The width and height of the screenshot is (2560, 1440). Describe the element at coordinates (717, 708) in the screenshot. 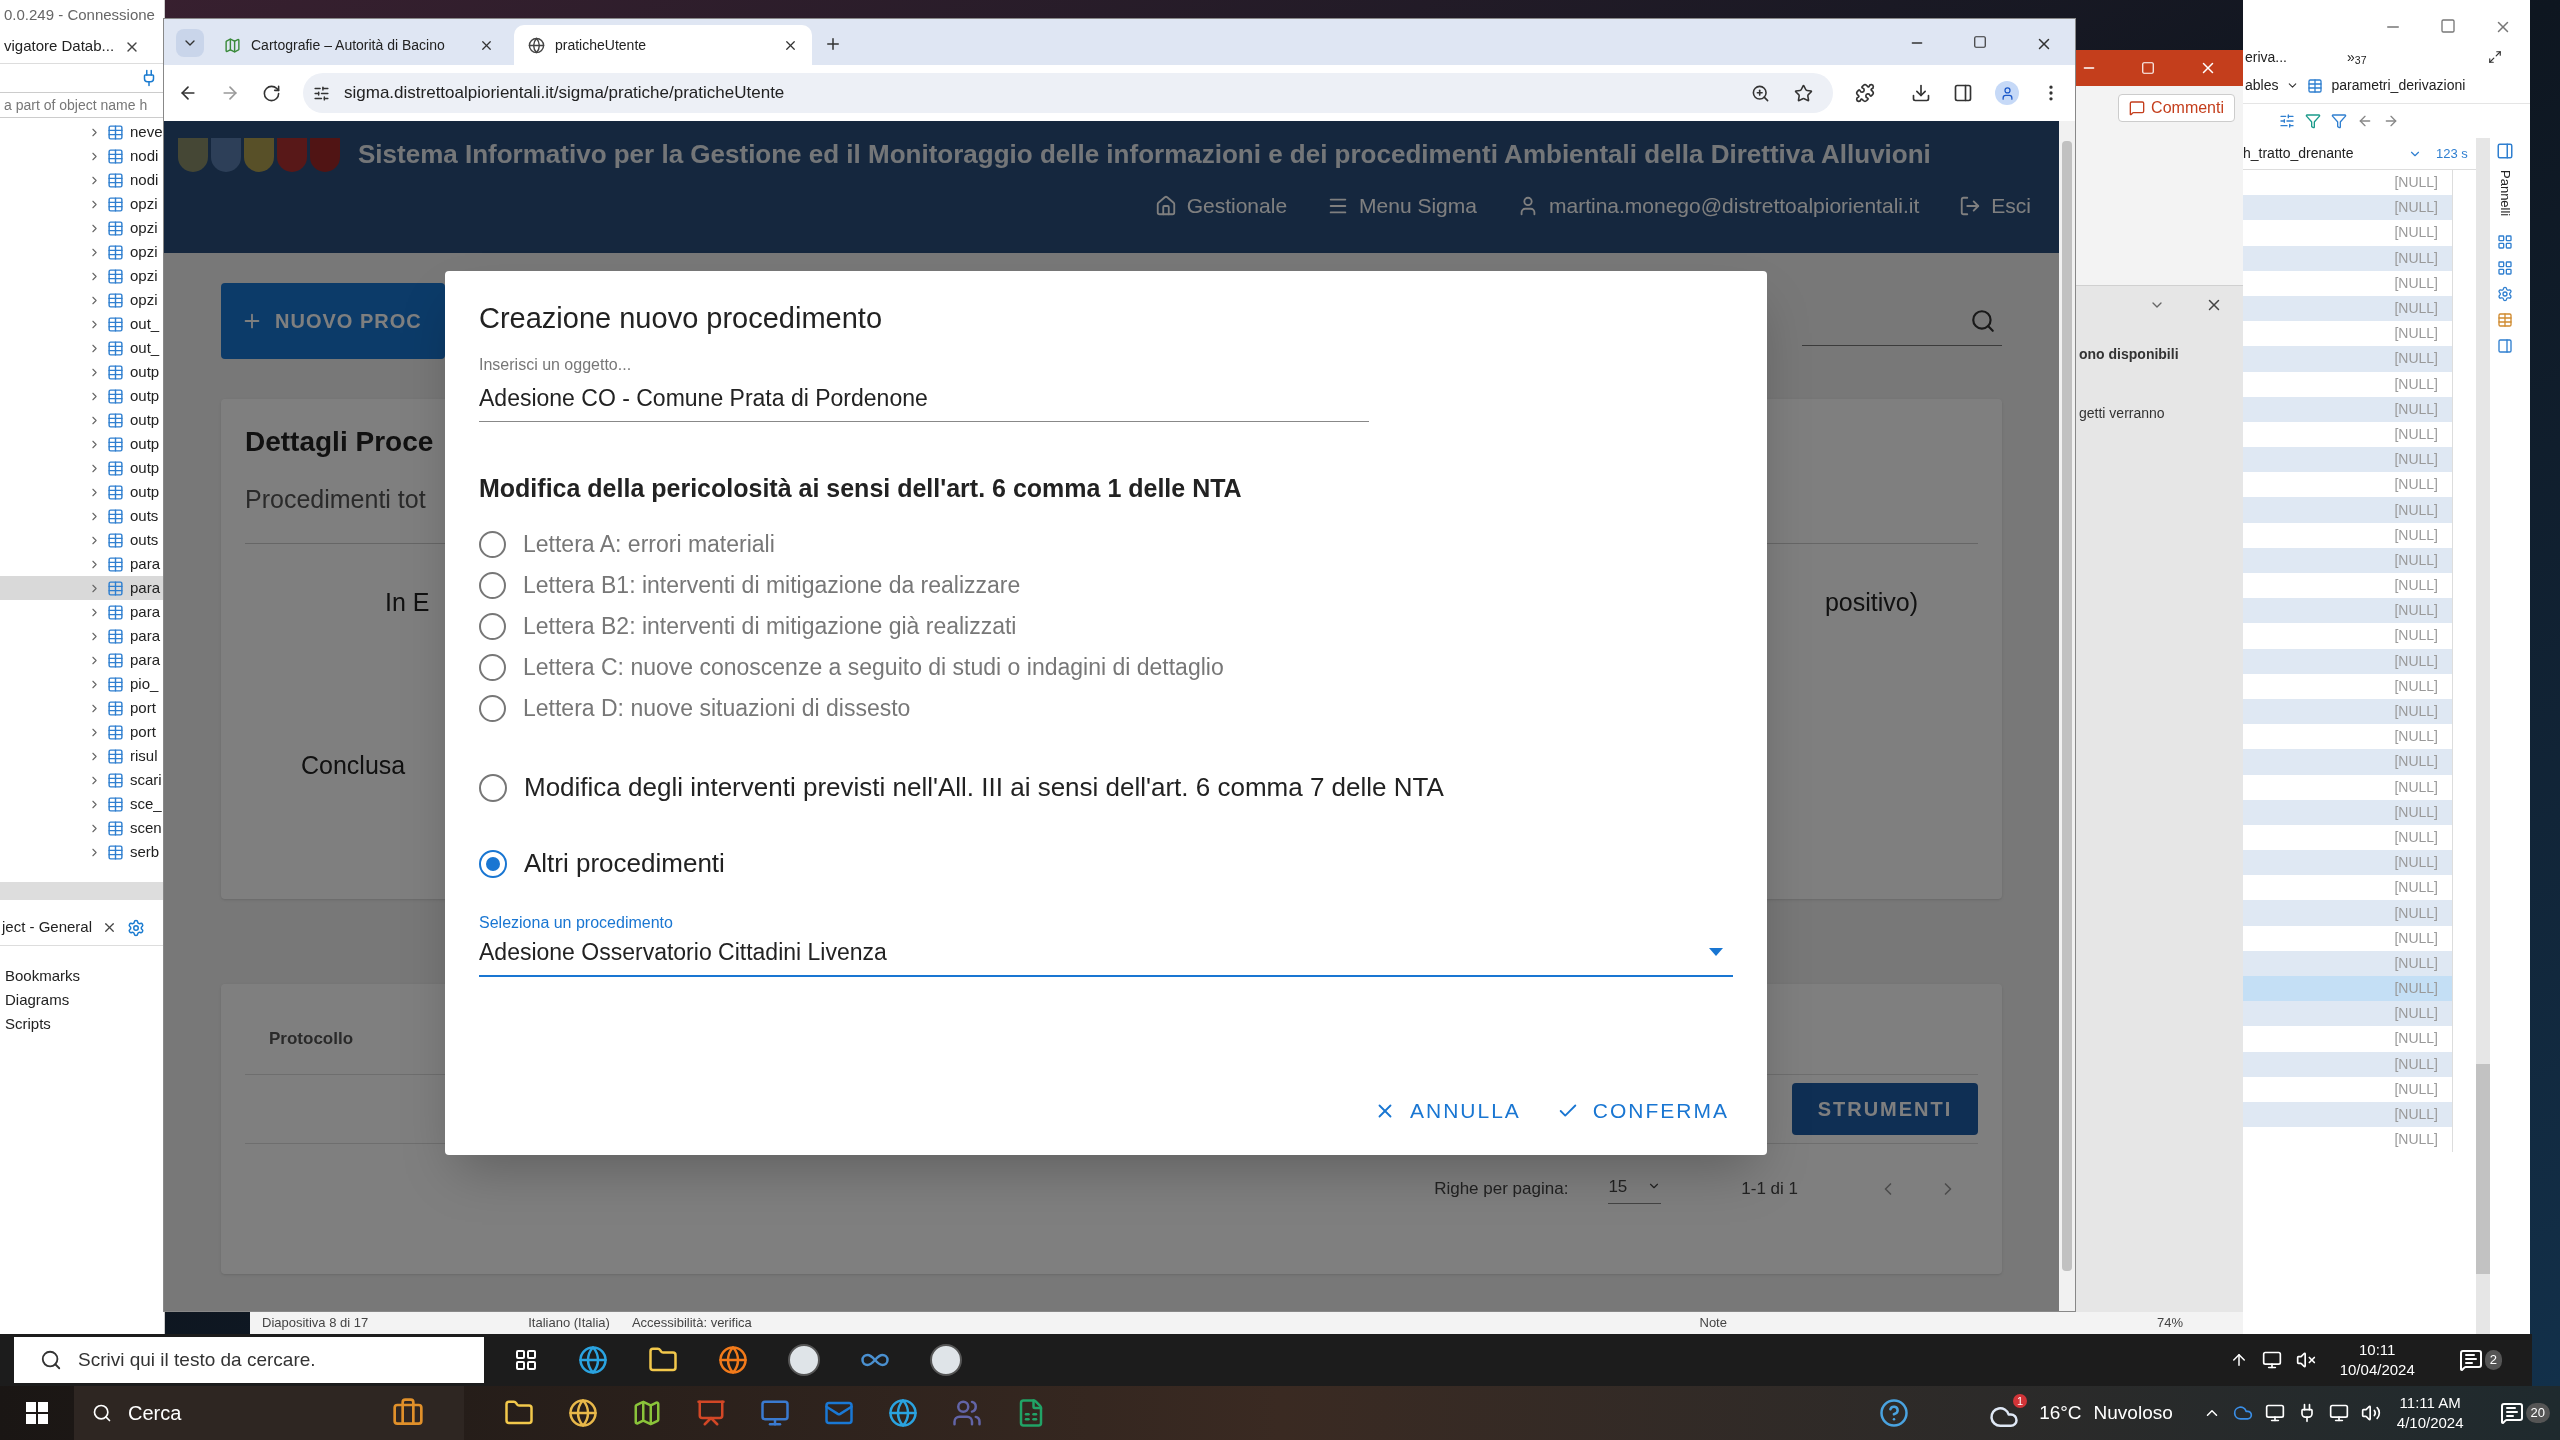

I see `option-label: Lettera D: nuove situazioni di dissesto` at that location.